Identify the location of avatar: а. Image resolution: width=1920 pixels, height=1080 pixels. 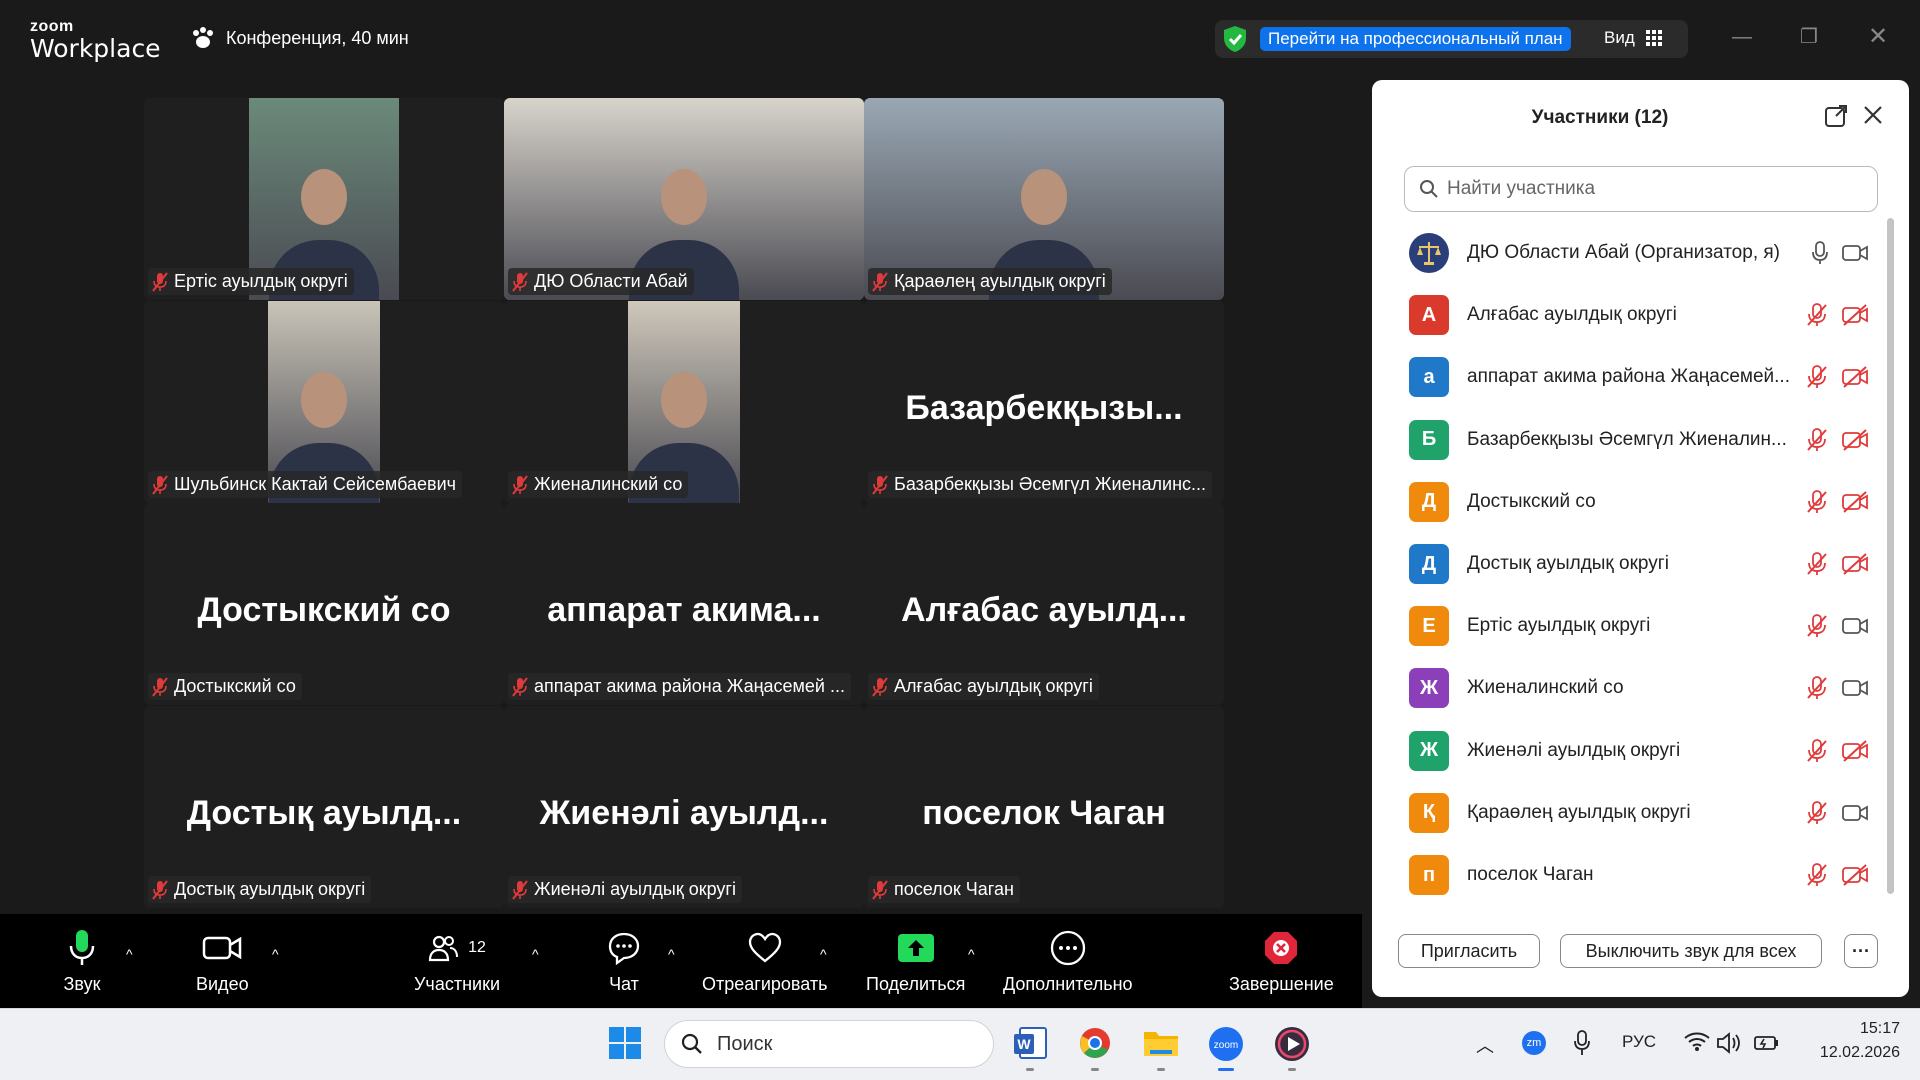
(1429, 377).